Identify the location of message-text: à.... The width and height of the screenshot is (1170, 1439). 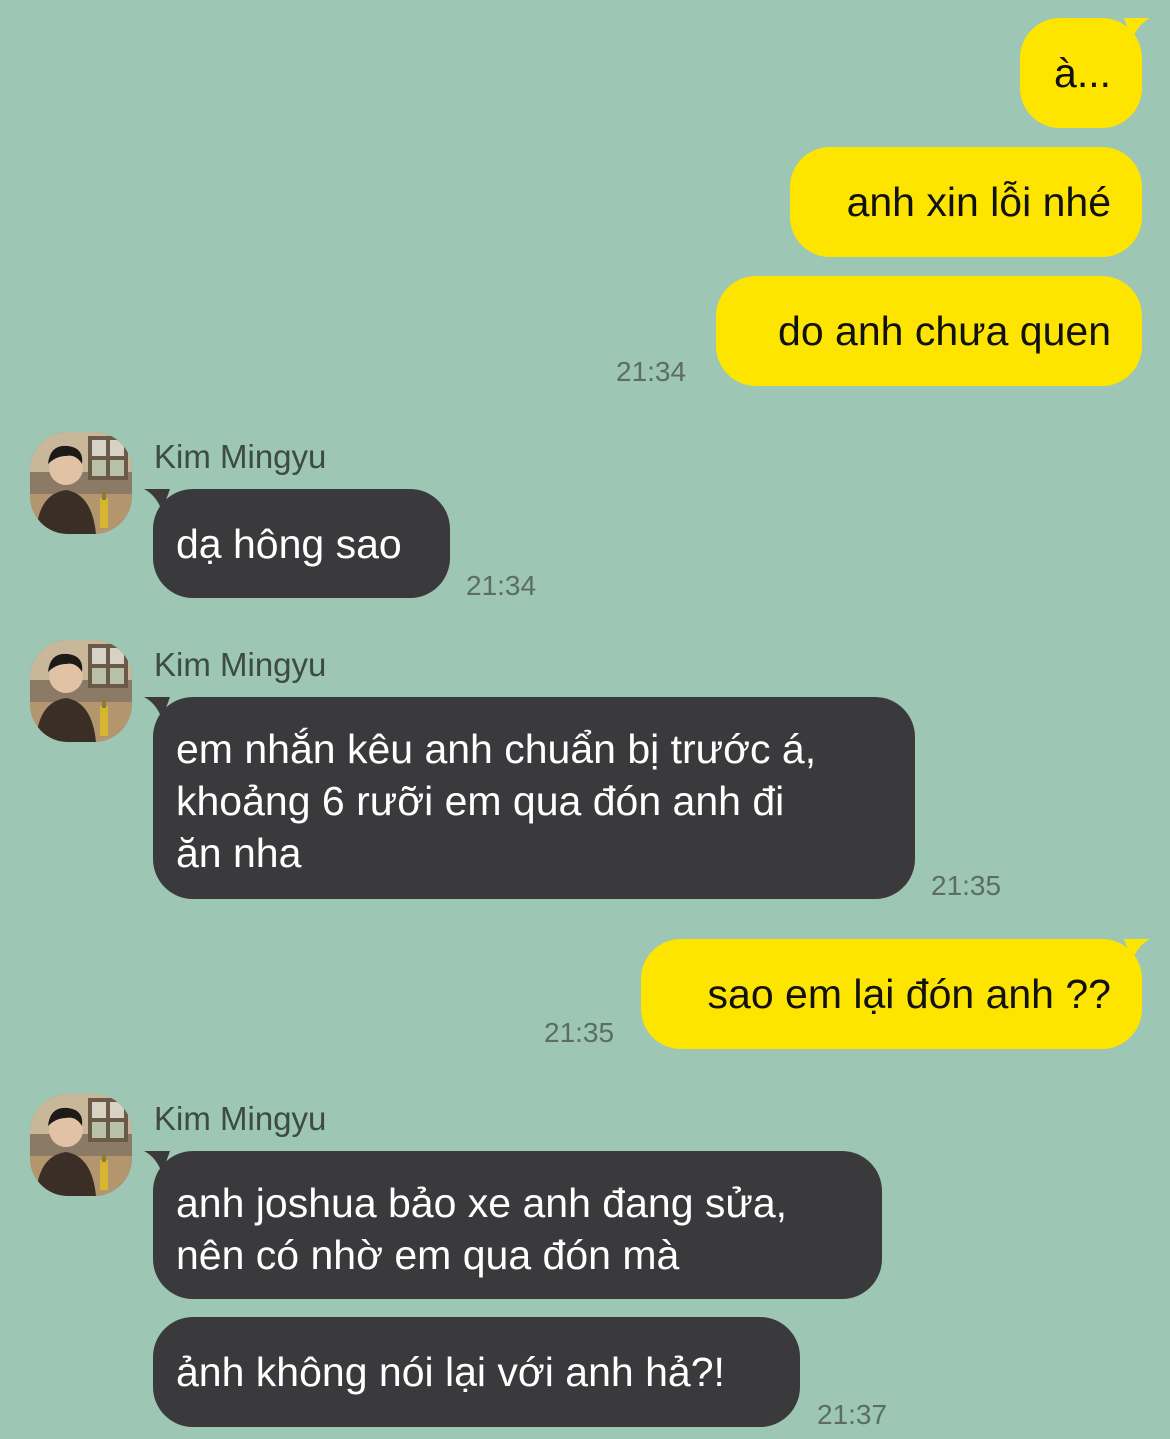
(1082, 73).